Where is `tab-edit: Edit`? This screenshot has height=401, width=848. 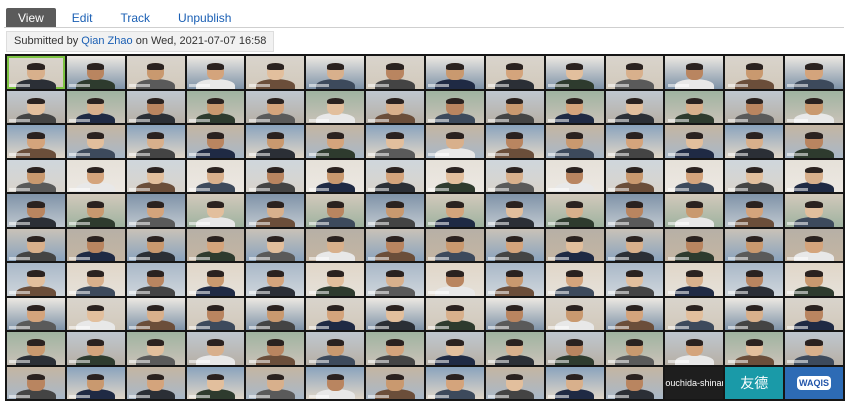 tab-edit: Edit is located at coordinates (82, 18).